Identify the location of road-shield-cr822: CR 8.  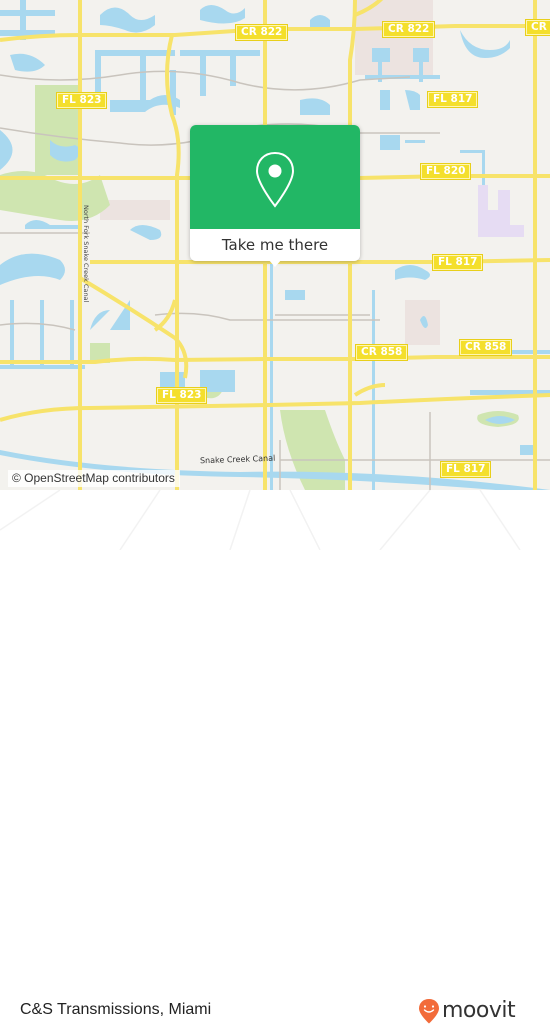
(538, 27).